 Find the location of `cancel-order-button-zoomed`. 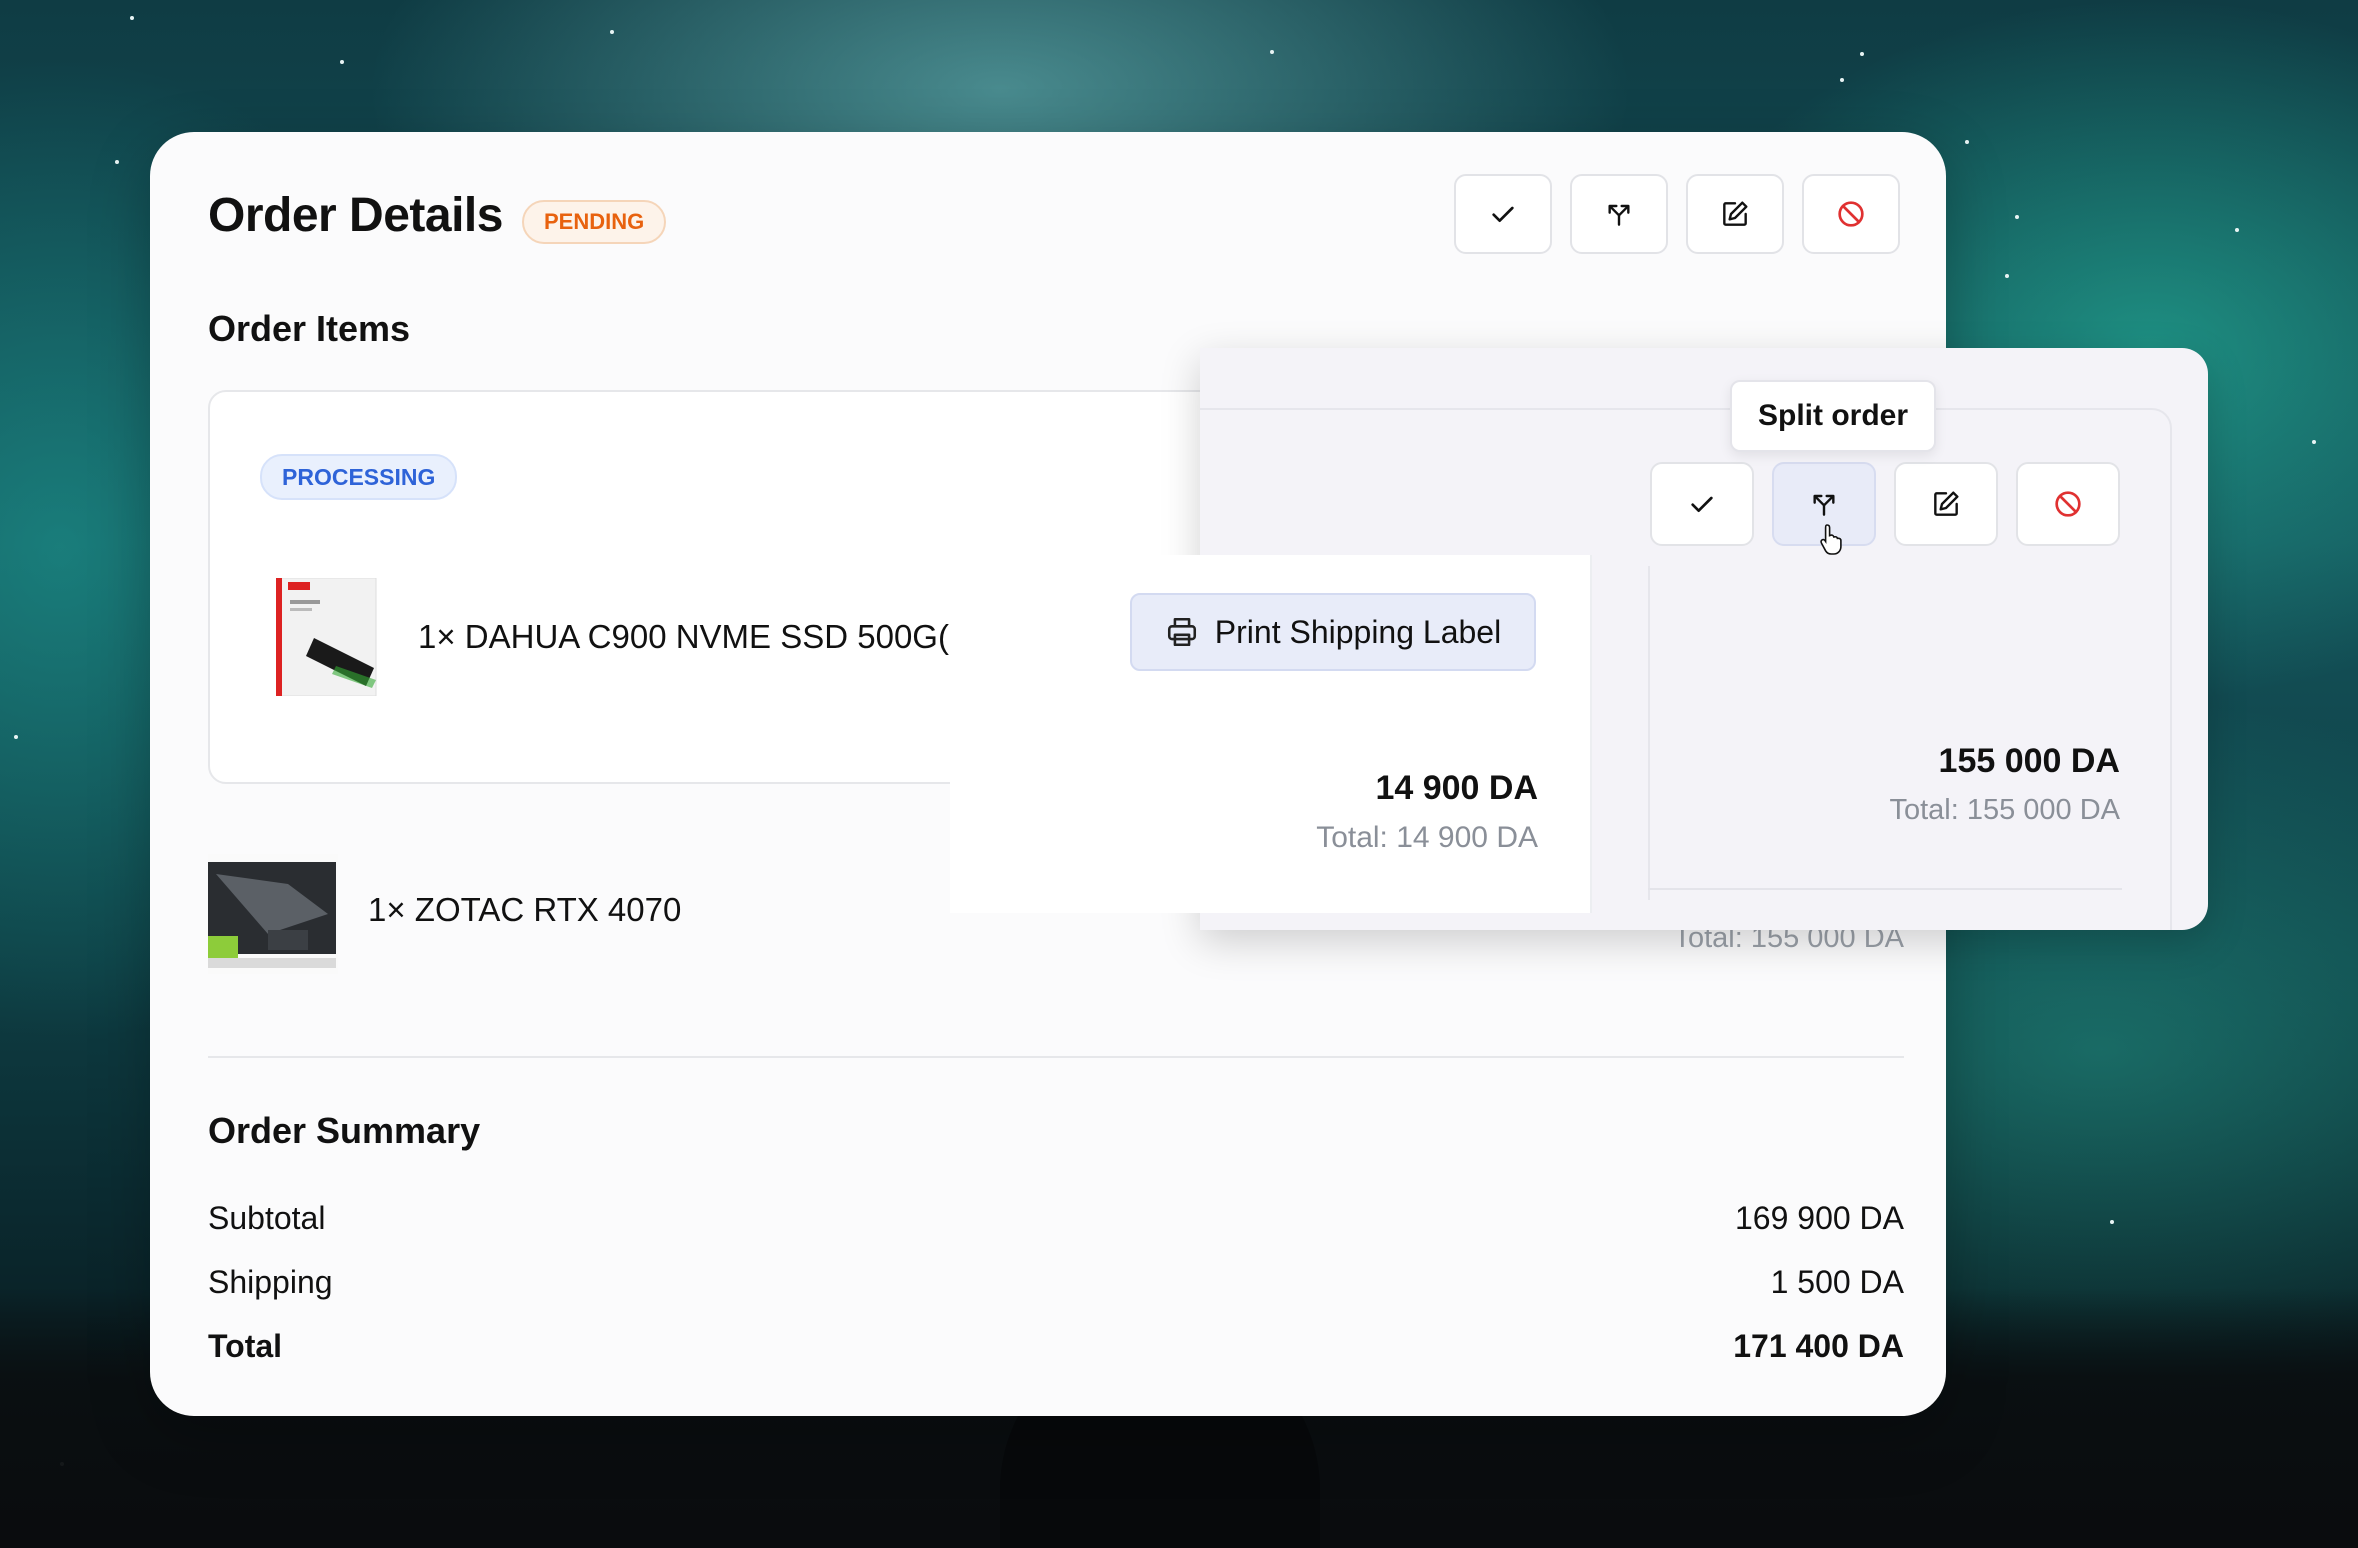

cancel-order-button-zoomed is located at coordinates (2068, 504).